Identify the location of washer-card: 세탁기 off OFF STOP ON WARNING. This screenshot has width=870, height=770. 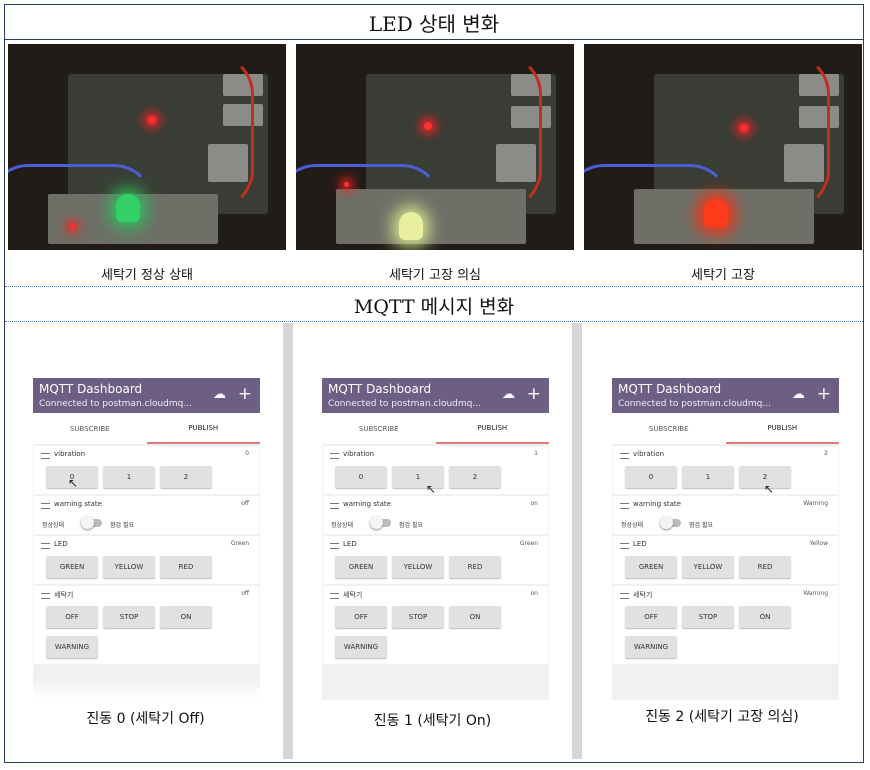
(146, 625).